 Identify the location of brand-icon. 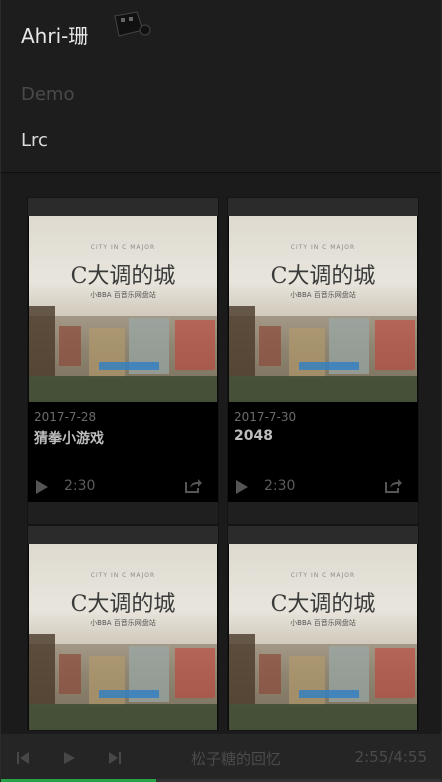
(132, 24).